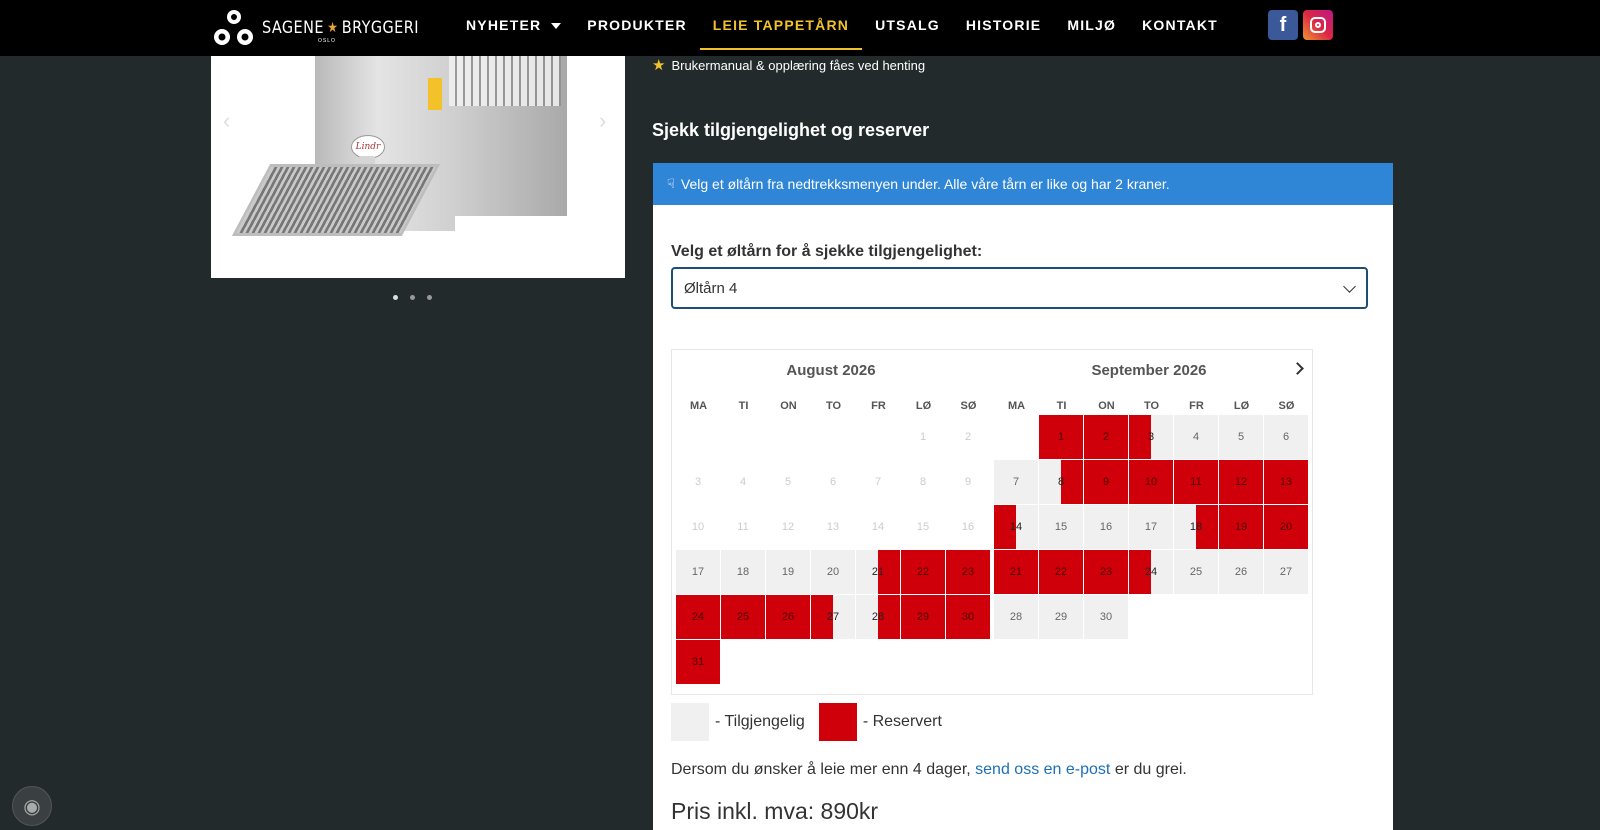 The height and width of the screenshot is (830, 1600). I want to click on weekday-label: TO, so click(1151, 406).